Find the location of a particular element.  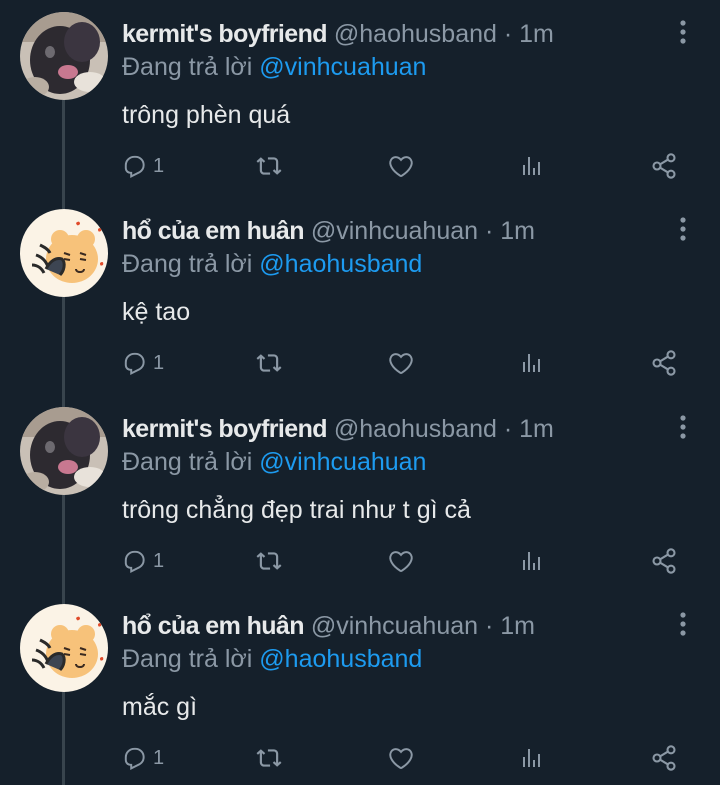

tweet-text: mắc gì is located at coordinates (160, 707).